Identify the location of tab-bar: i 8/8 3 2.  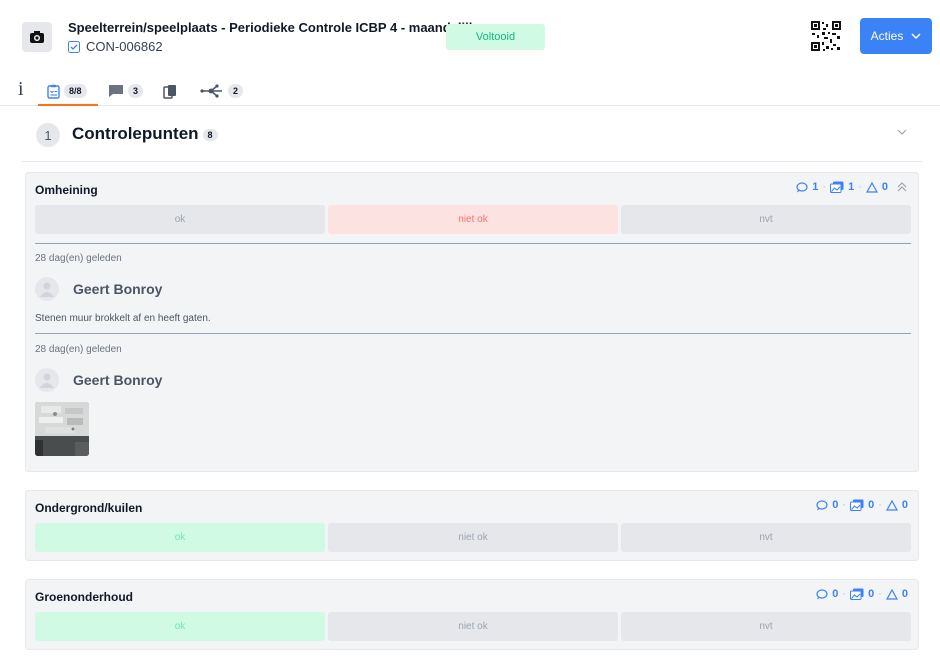
(470, 92).